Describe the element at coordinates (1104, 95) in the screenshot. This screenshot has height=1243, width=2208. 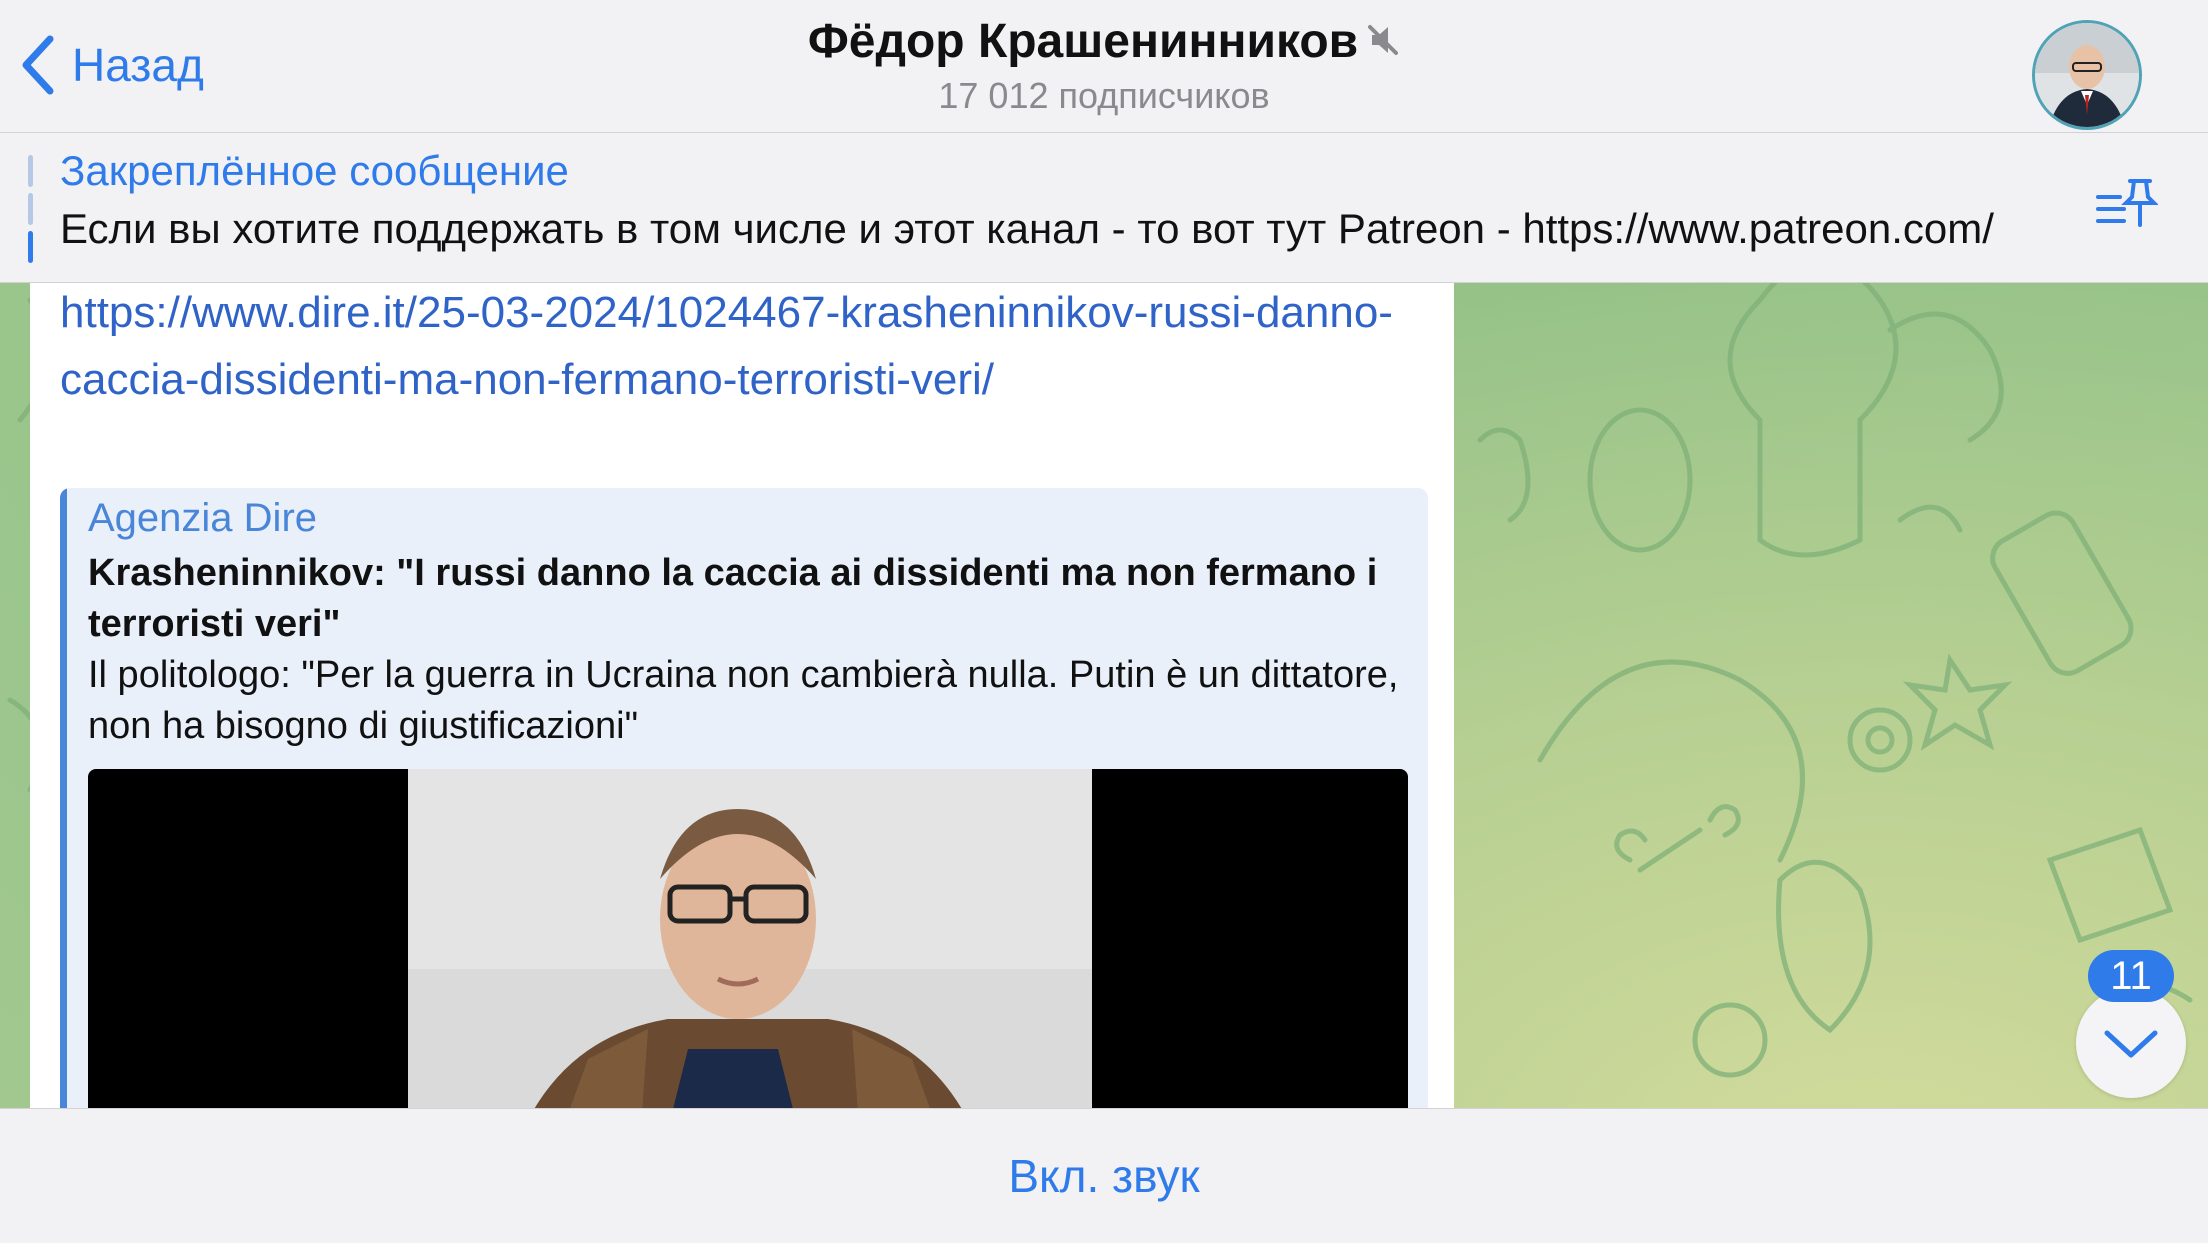
I see `subscriber-count: 17 012 подписчиков` at that location.